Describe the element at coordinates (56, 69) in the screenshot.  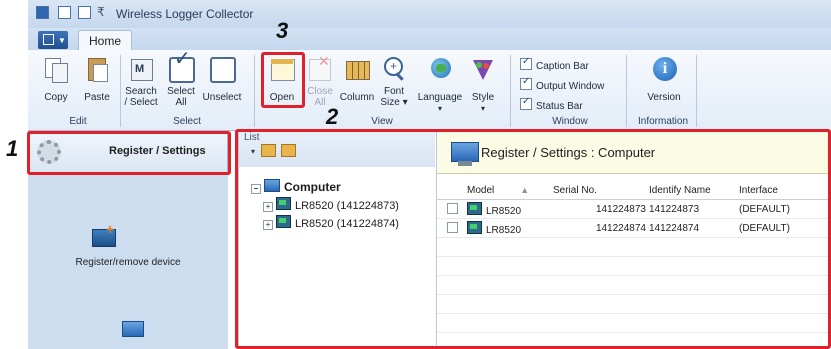
I see `copy-icon` at that location.